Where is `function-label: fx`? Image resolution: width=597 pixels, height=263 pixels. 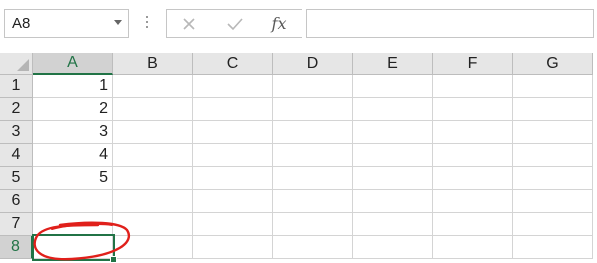 function-label: fx is located at coordinates (279, 23).